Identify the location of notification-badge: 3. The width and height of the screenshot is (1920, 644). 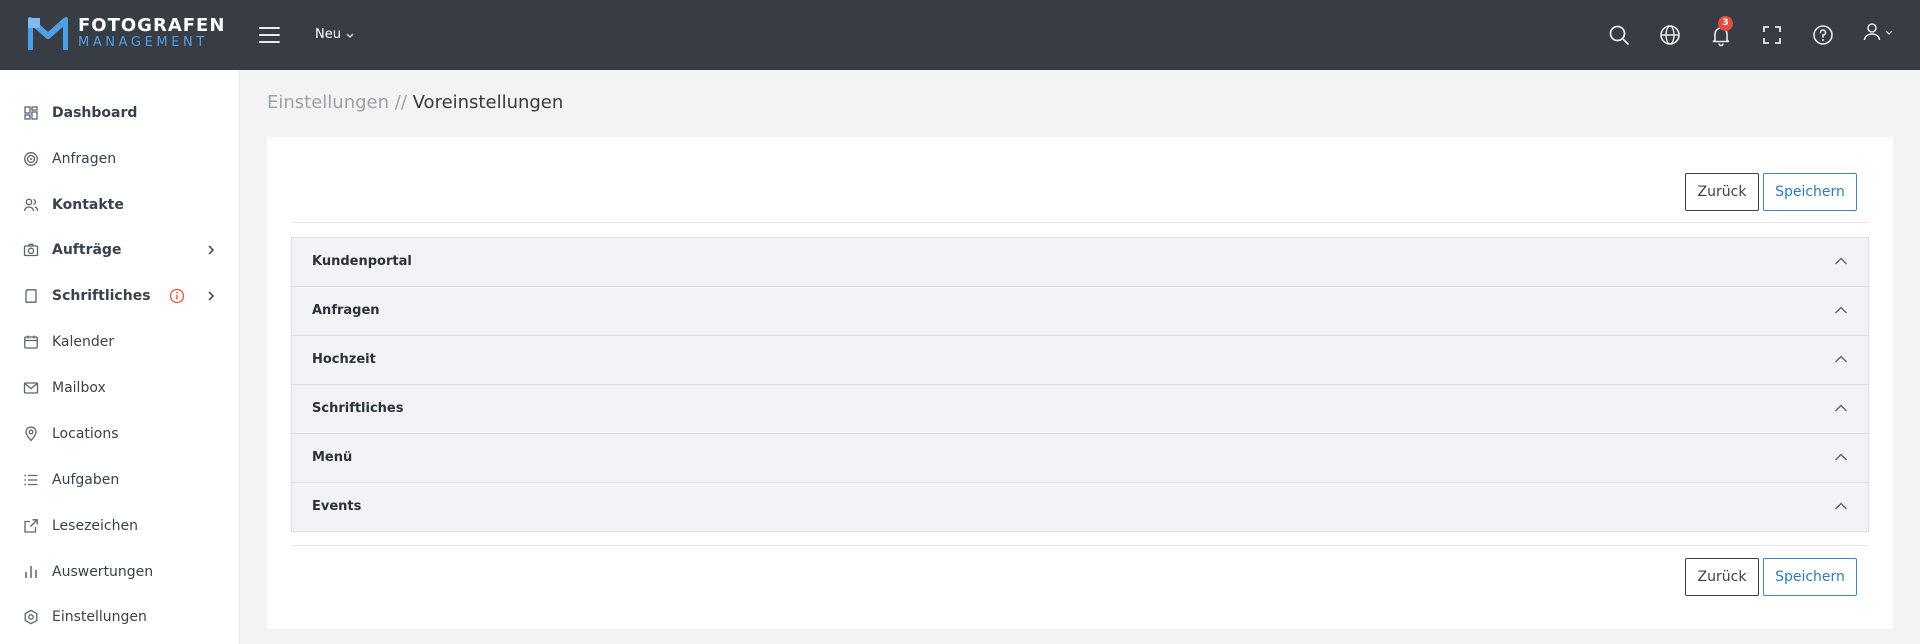
(1725, 23).